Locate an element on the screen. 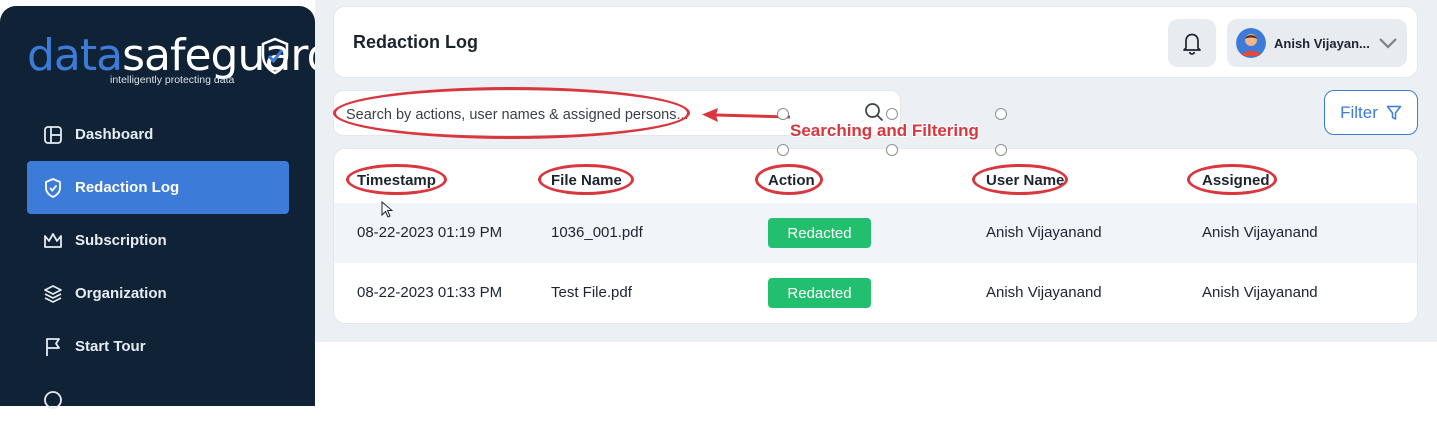  sidebar-item-label: Dashboard is located at coordinates (114, 134).